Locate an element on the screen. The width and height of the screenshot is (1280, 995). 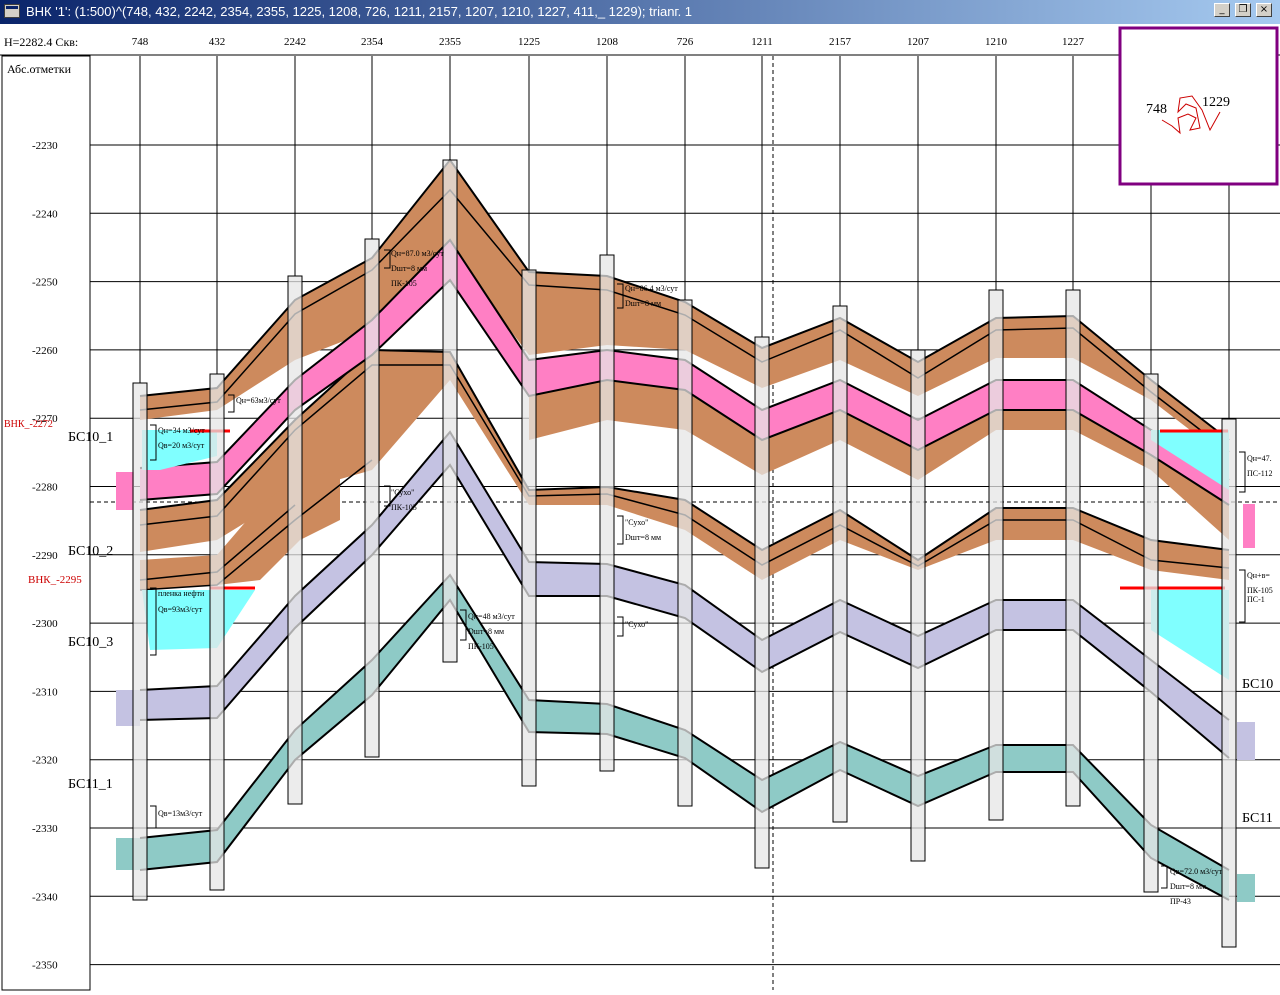
depth-axis-panel is located at coordinates (46, 523).